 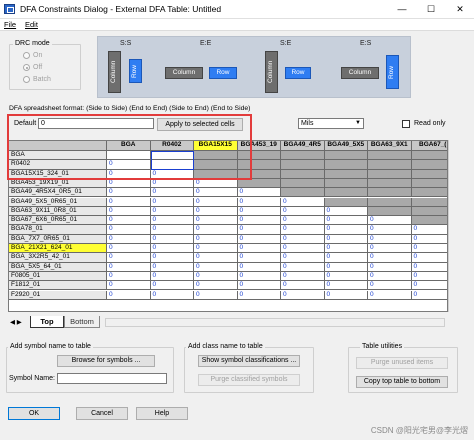 What do you see at coordinates (331, 123) in the screenshot?
I see `units-select: Mils ▼` at bounding box center [331, 123].